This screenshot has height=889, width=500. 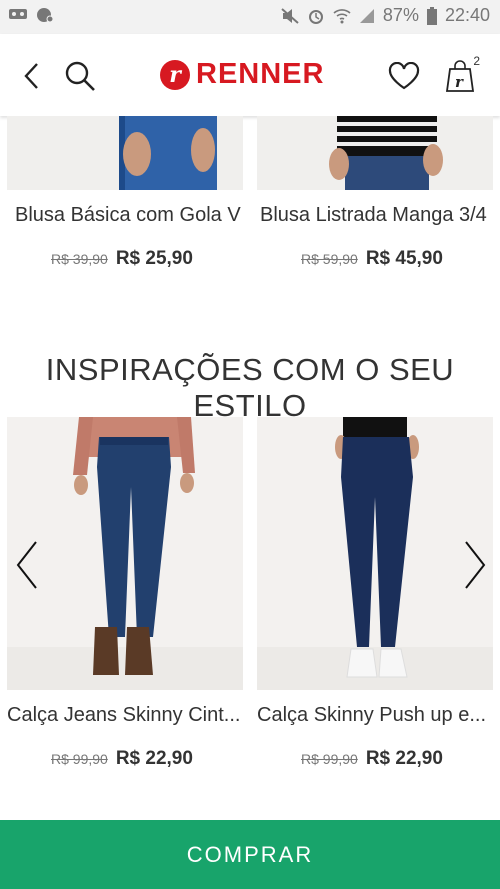 I want to click on app-header: r RENNER r 2, so click(x=250, y=75).